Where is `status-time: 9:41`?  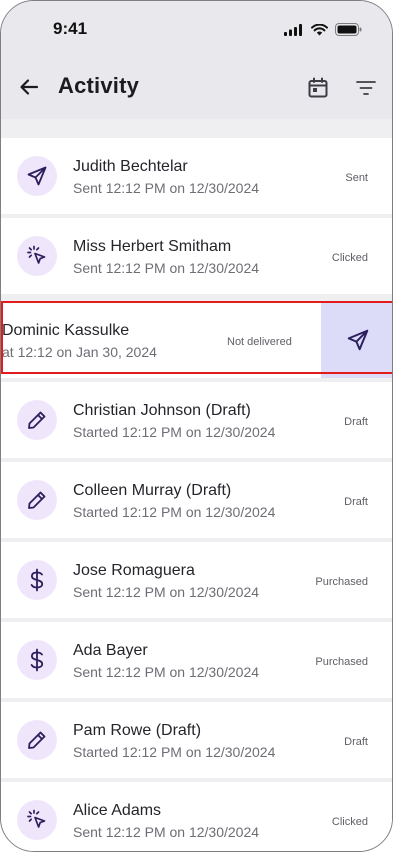 status-time: 9:41 is located at coordinates (70, 28).